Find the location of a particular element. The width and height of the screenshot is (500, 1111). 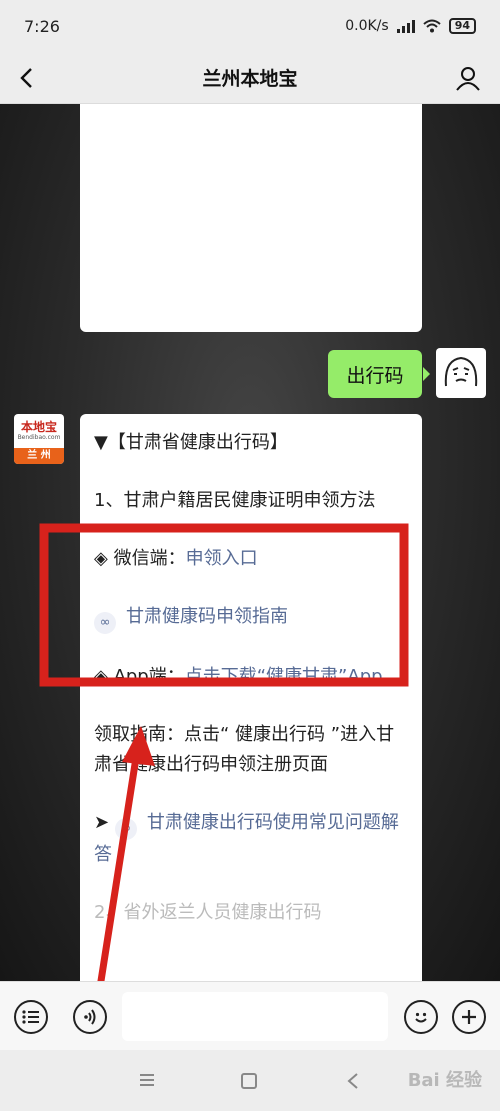

bot-avatar-city: 兰 州 is located at coordinates (39, 456).